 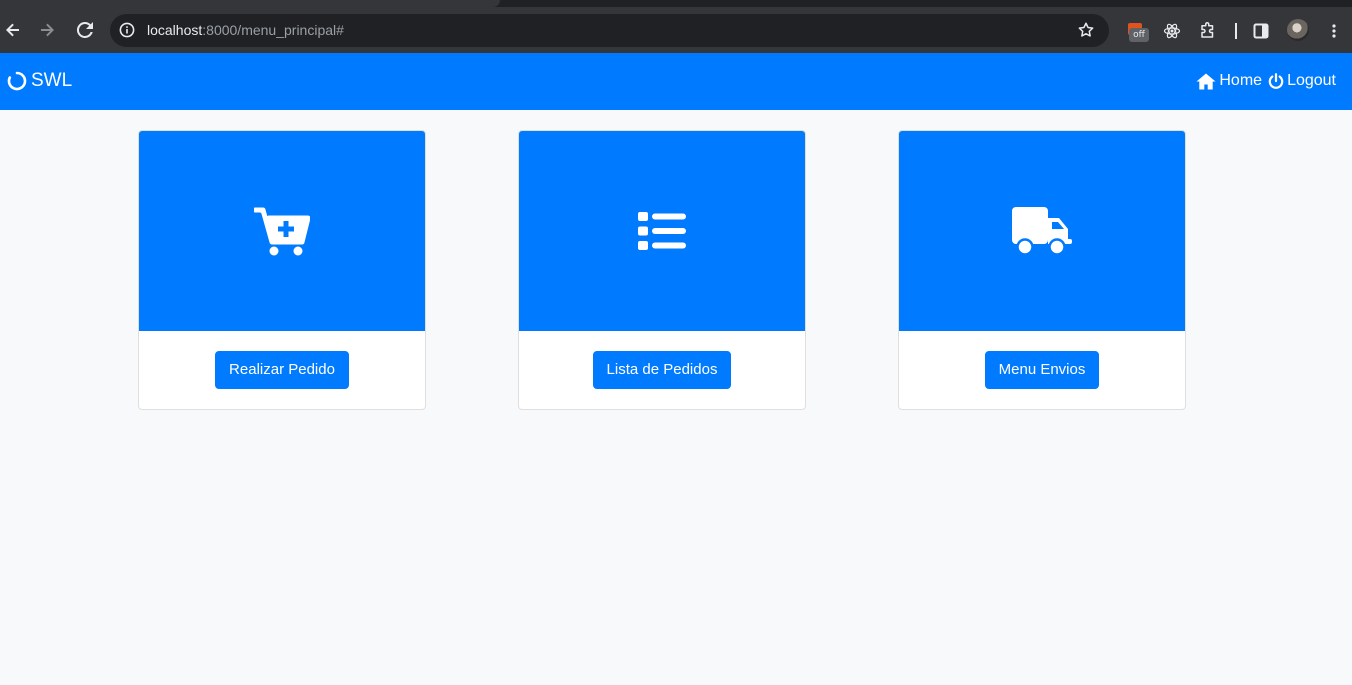 I want to click on home-link: Home, so click(x=1229, y=81).